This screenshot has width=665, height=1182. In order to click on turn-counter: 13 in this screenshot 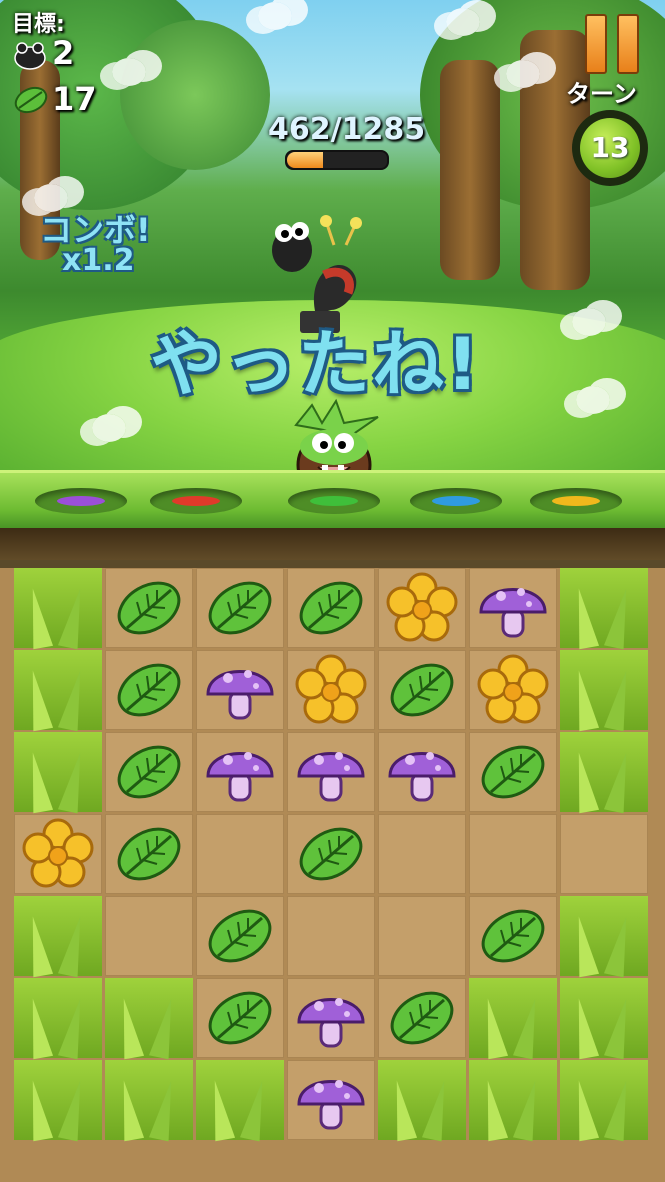, I will do `click(610, 148)`.